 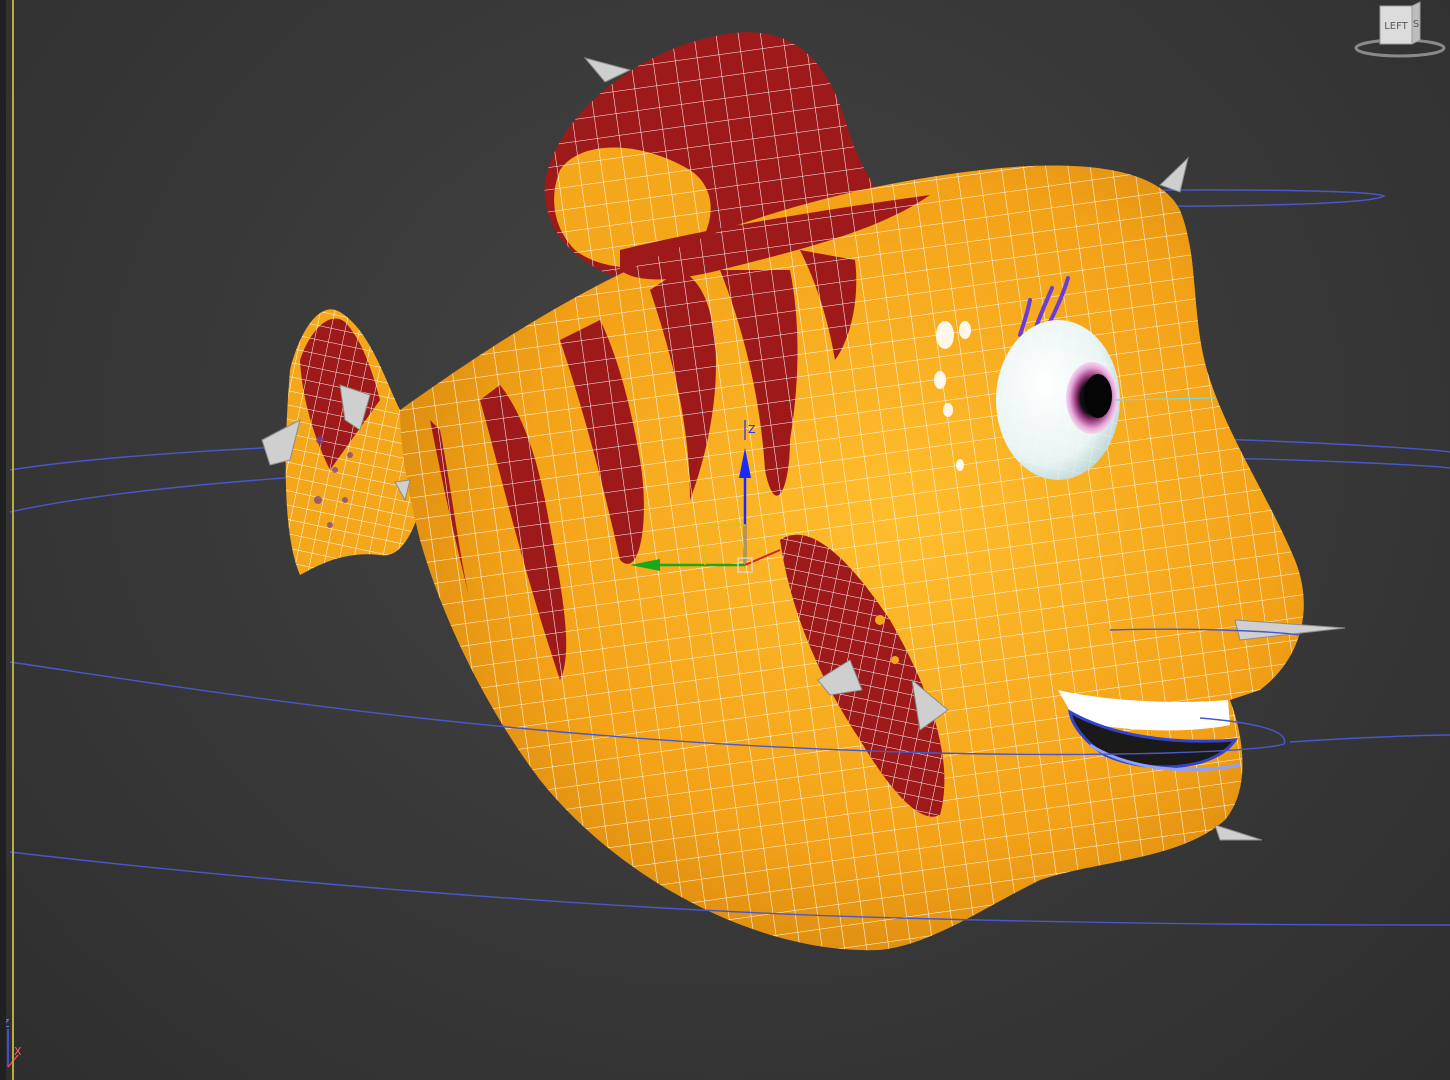 What do you see at coordinates (752, 429) in the screenshot?
I see `svg-text: Z` at bounding box center [752, 429].